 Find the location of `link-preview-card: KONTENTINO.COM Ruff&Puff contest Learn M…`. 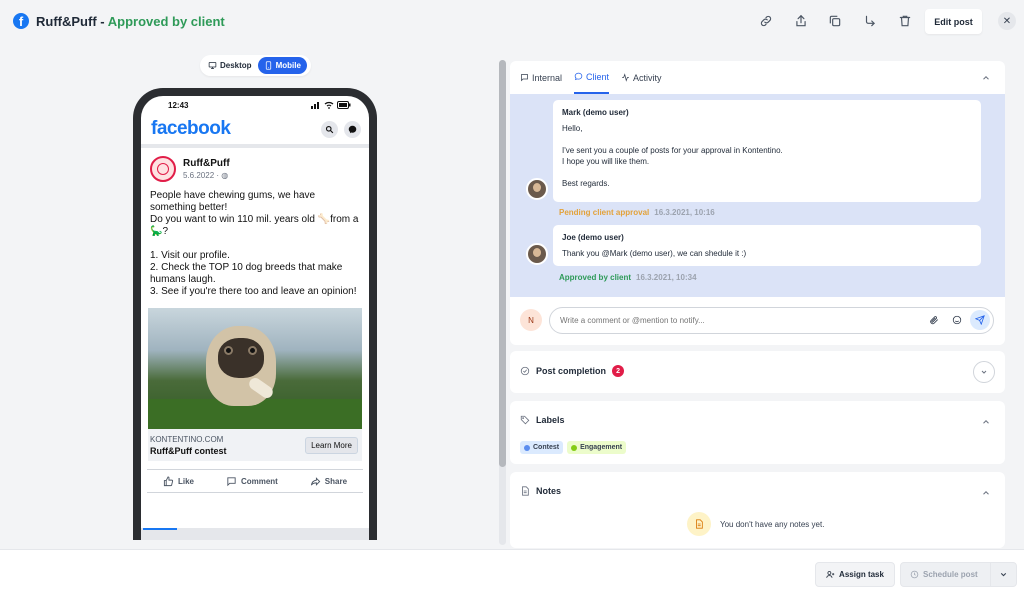

link-preview-card: KONTENTINO.COM Ruff&Puff contest Learn M… is located at coordinates (255, 445).